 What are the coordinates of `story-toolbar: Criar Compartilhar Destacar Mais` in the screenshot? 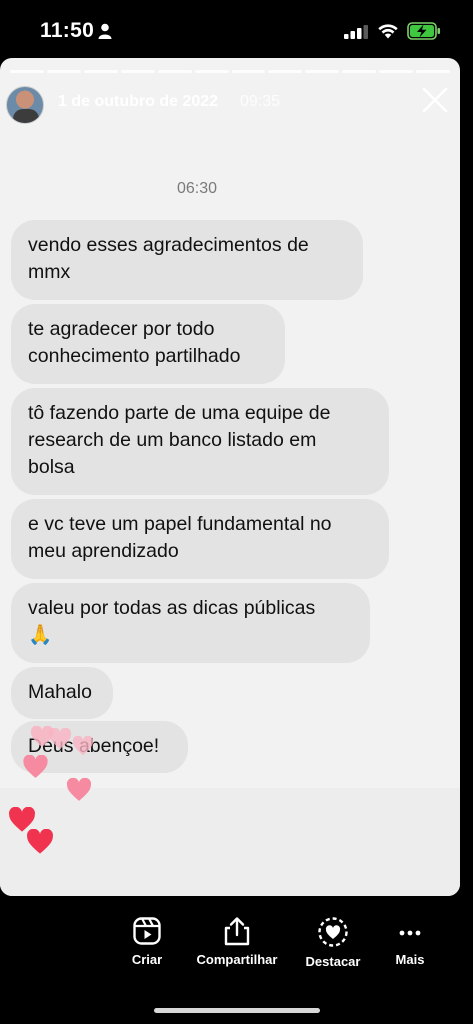 It's located at (236, 960).